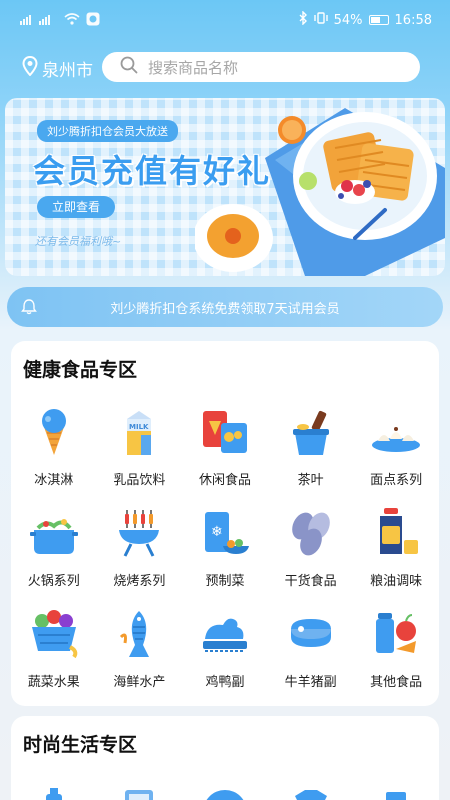 This screenshot has width=450, height=800. I want to click on category-dried-food: 干货食品, so click(311, 554).